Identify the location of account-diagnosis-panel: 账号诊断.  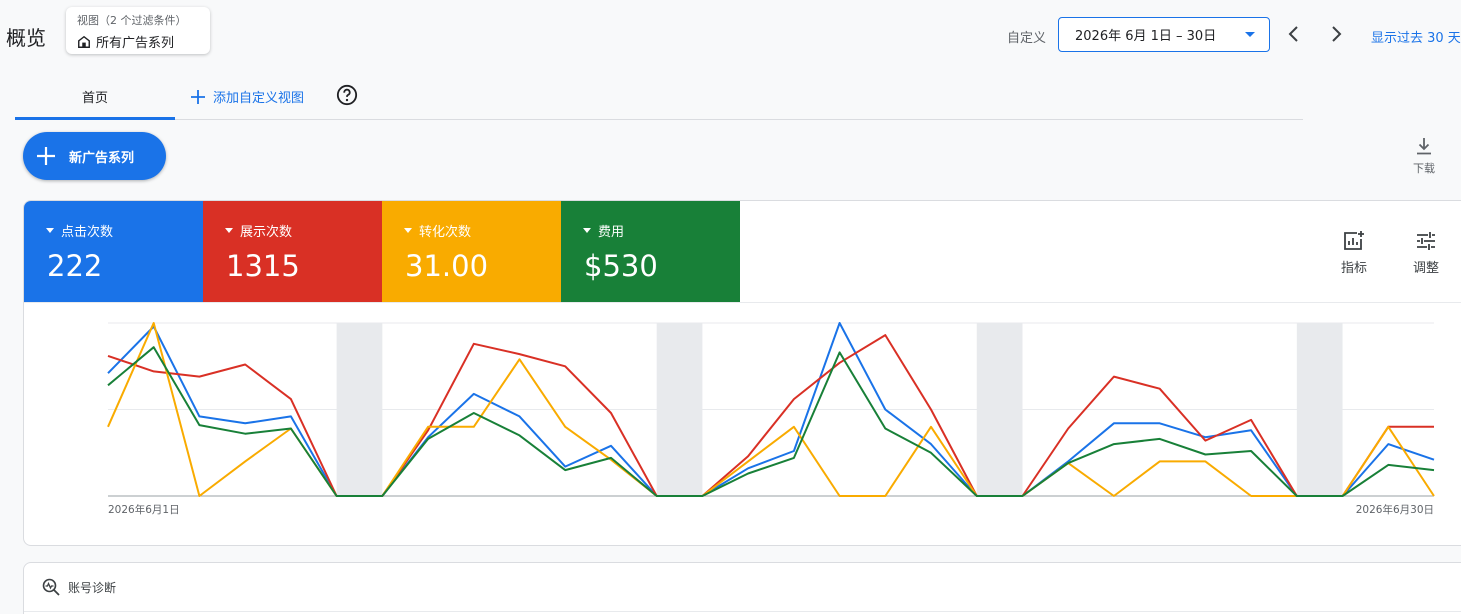
(742, 588).